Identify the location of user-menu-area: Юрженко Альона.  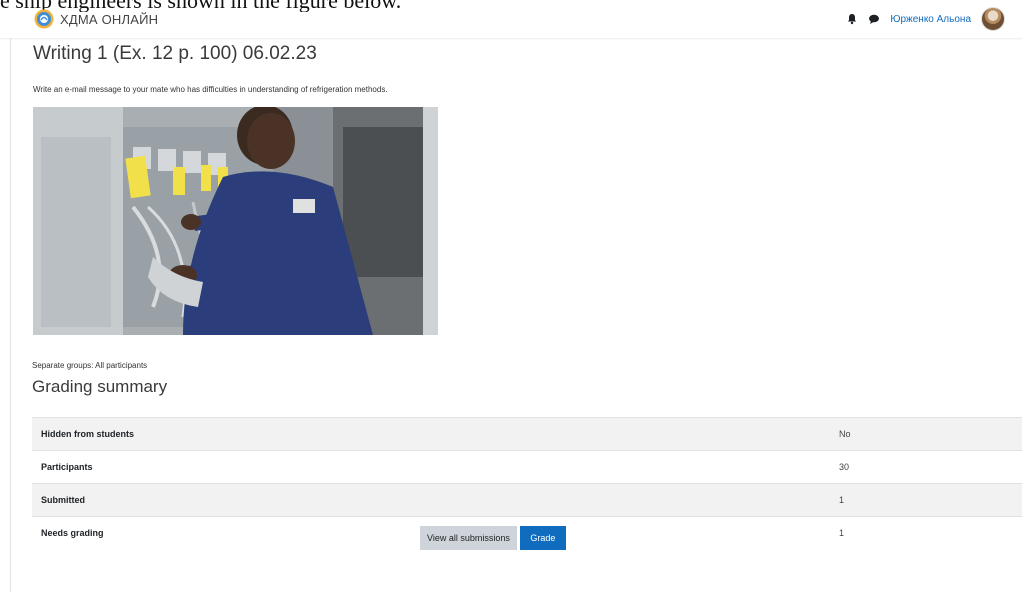
(925, 19).